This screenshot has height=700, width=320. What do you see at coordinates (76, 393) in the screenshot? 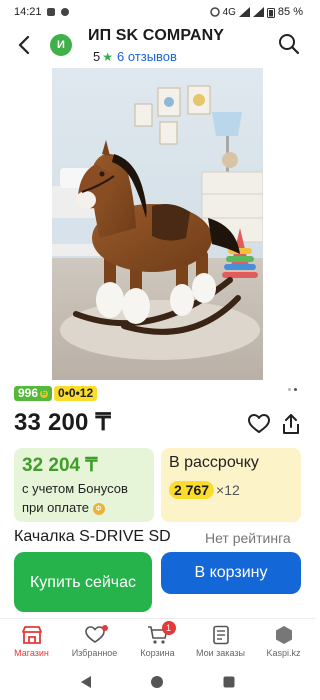
I see `installment-badge: 0•0•12` at bounding box center [76, 393].